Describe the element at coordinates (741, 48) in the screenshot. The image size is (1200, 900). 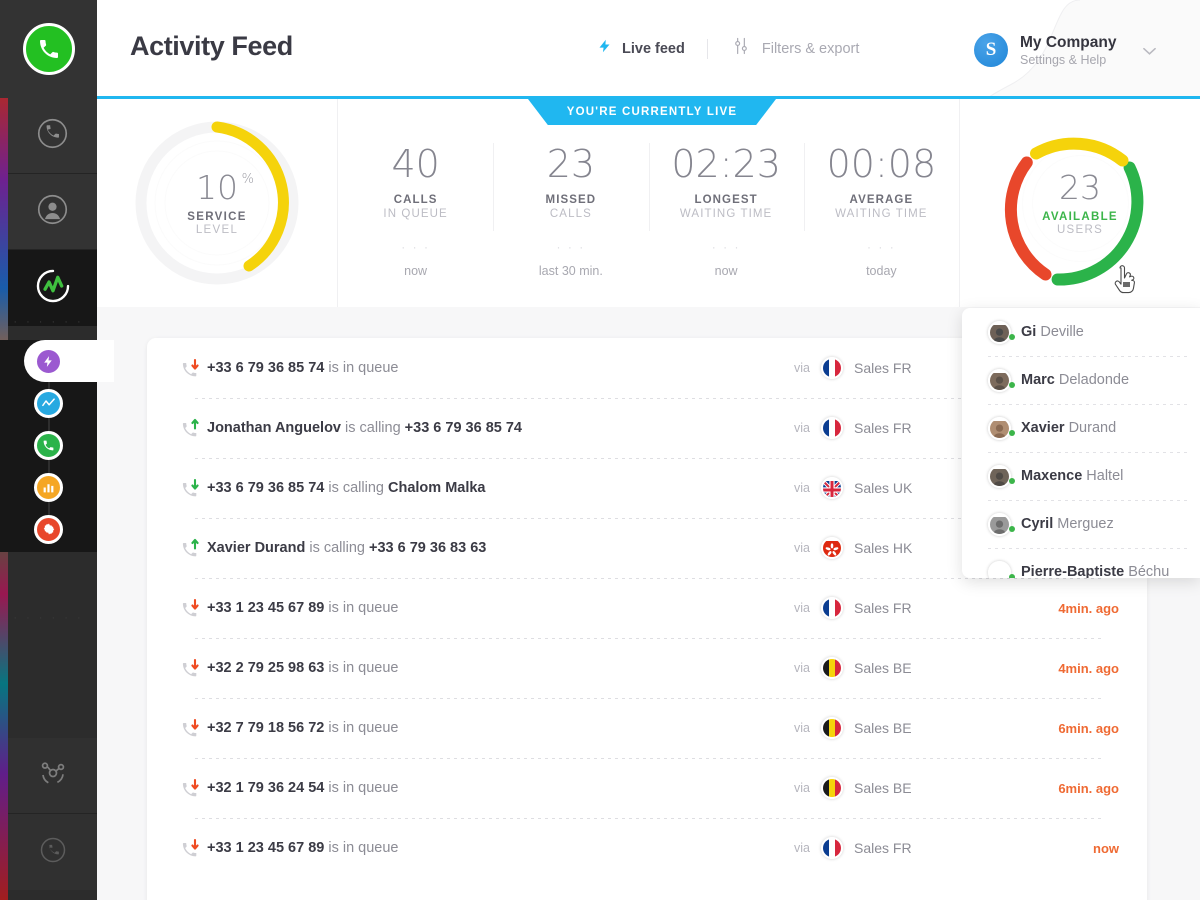
I see `sliders-icon` at that location.